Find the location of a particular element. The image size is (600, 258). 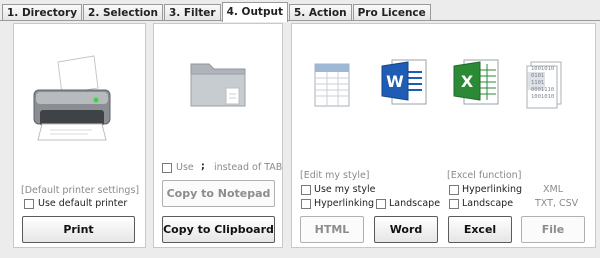

tab-selection: 2. Selection is located at coordinates (123, 12).